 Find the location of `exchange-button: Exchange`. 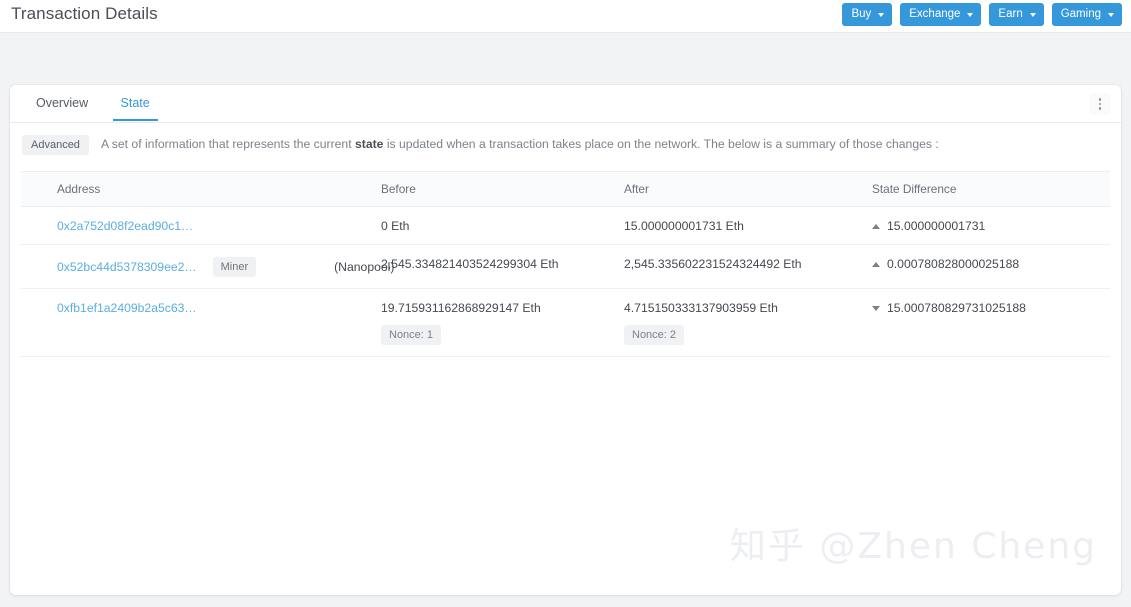

exchange-button: Exchange is located at coordinates (941, 14).